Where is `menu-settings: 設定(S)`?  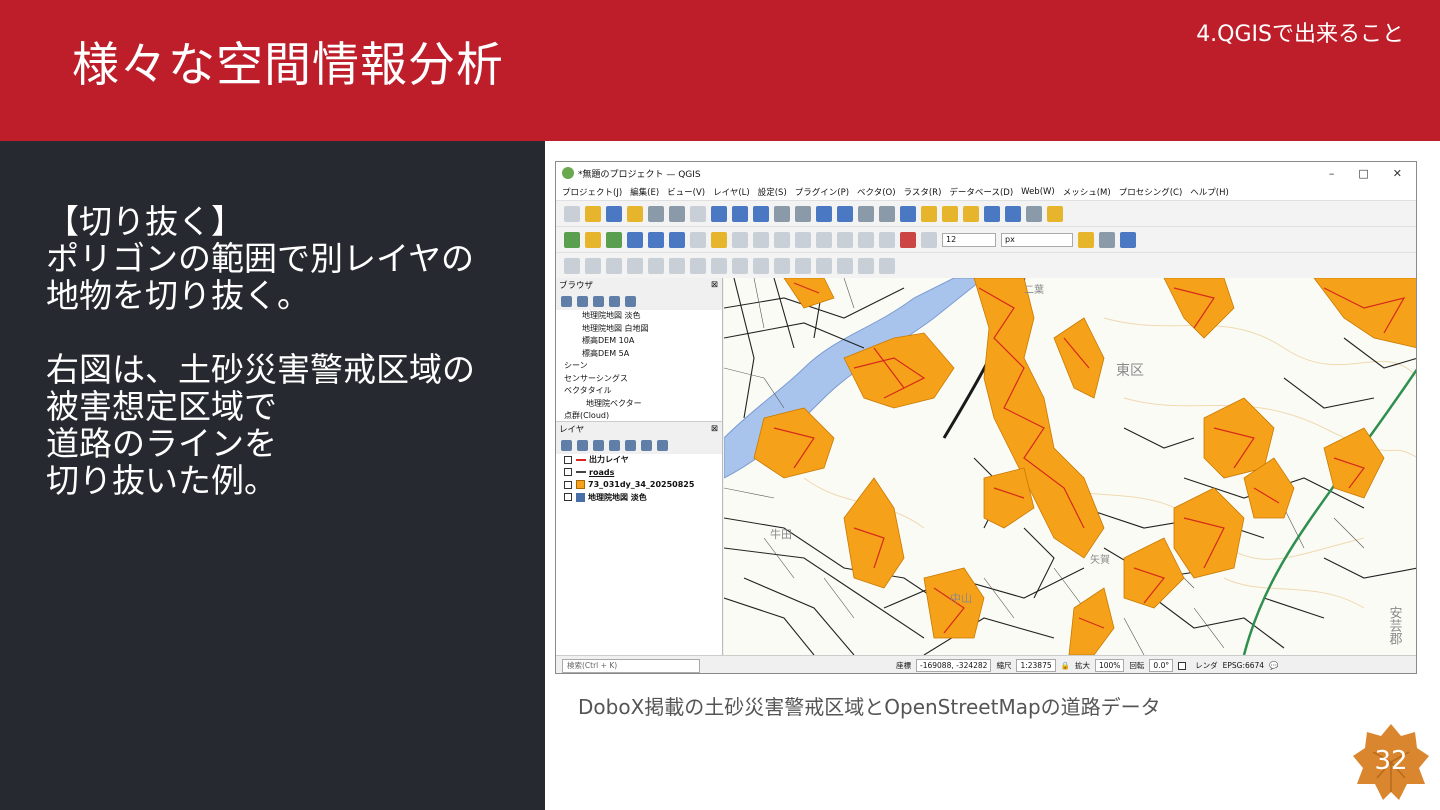
menu-settings: 設定(S) is located at coordinates (772, 192).